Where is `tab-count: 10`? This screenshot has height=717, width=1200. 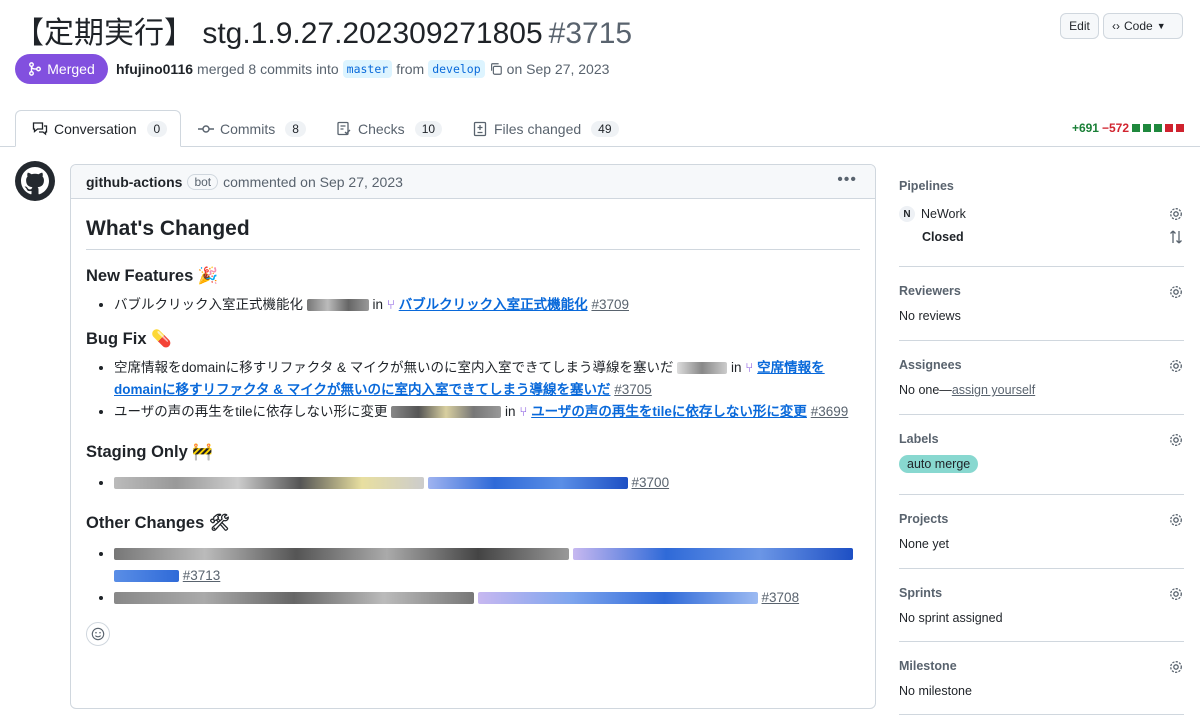 tab-count: 10 is located at coordinates (428, 128).